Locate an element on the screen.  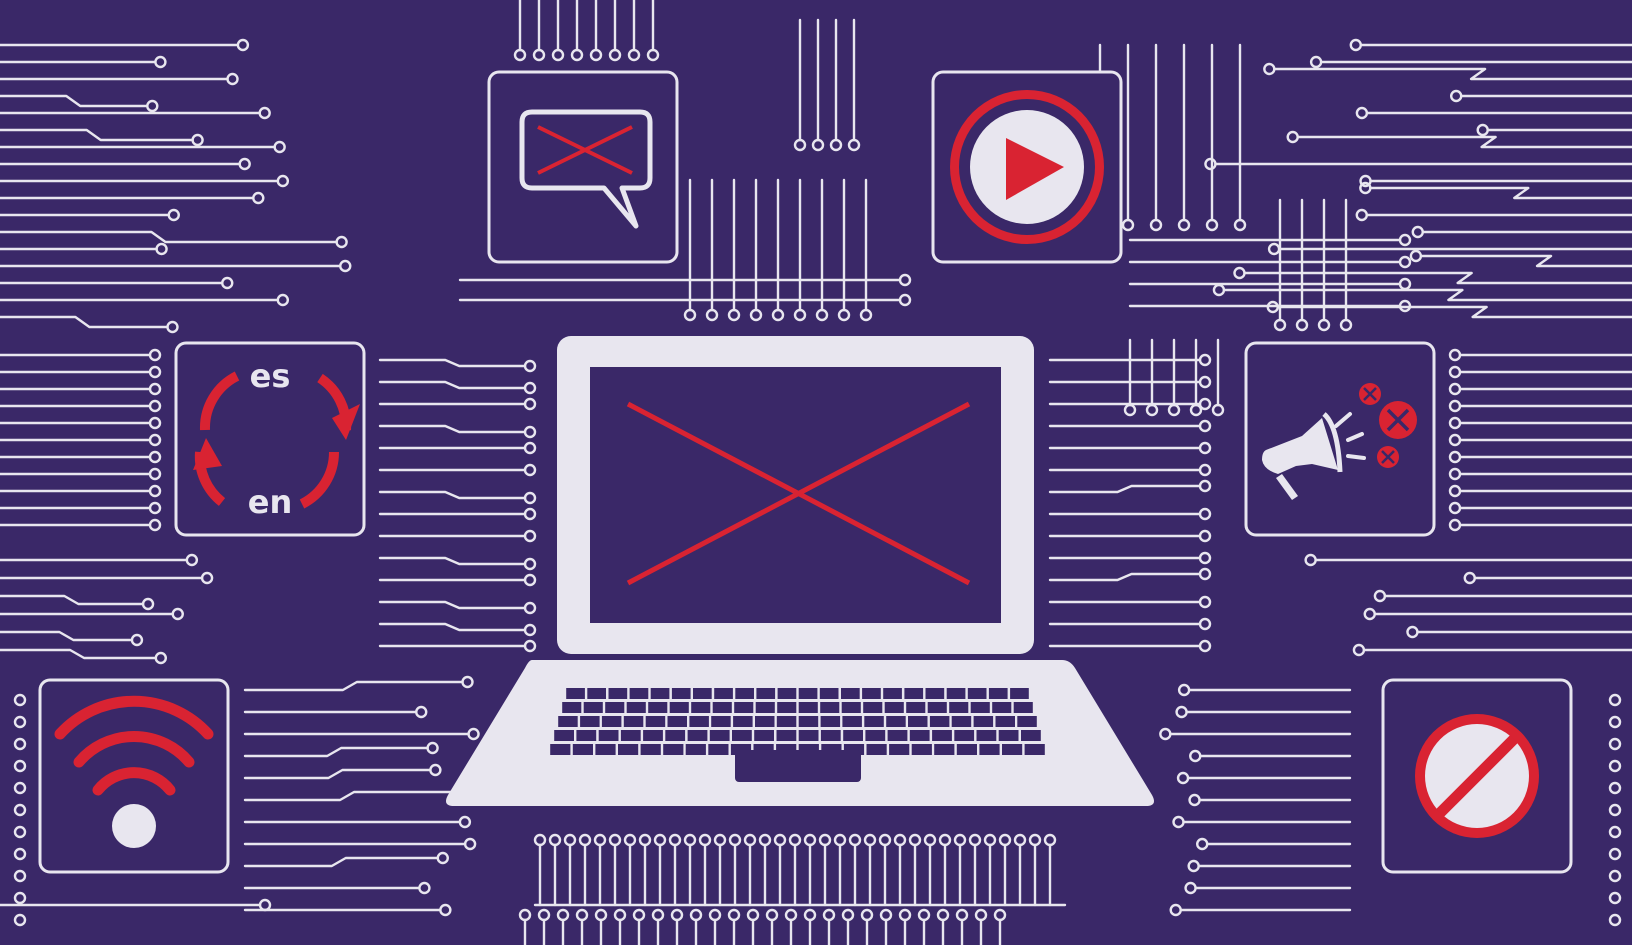
lang-top-label: es is located at coordinates (270, 376).